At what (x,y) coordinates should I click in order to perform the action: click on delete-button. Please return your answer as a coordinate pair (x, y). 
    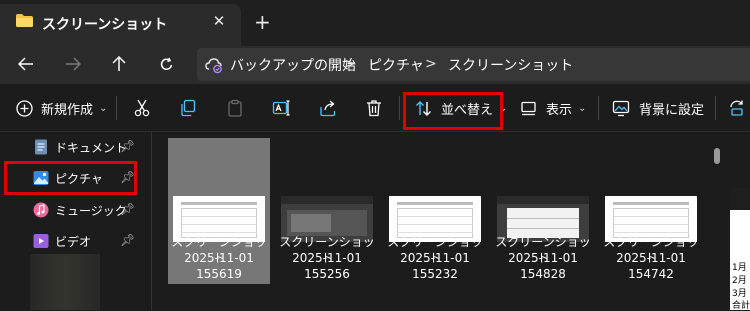
    Looking at the image, I should click on (374, 108).